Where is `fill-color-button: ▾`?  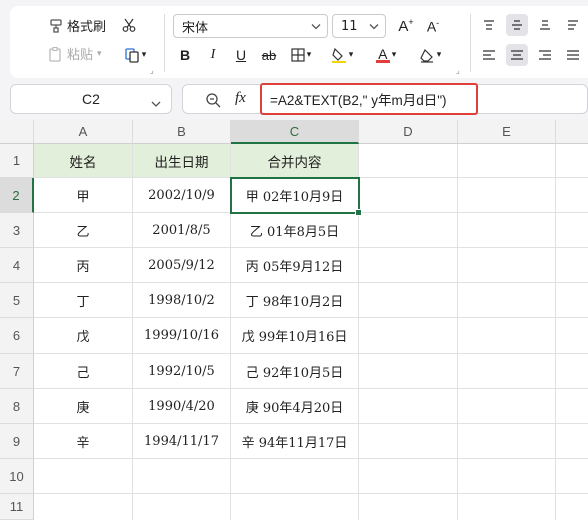 fill-color-button: ▾ is located at coordinates (342, 55).